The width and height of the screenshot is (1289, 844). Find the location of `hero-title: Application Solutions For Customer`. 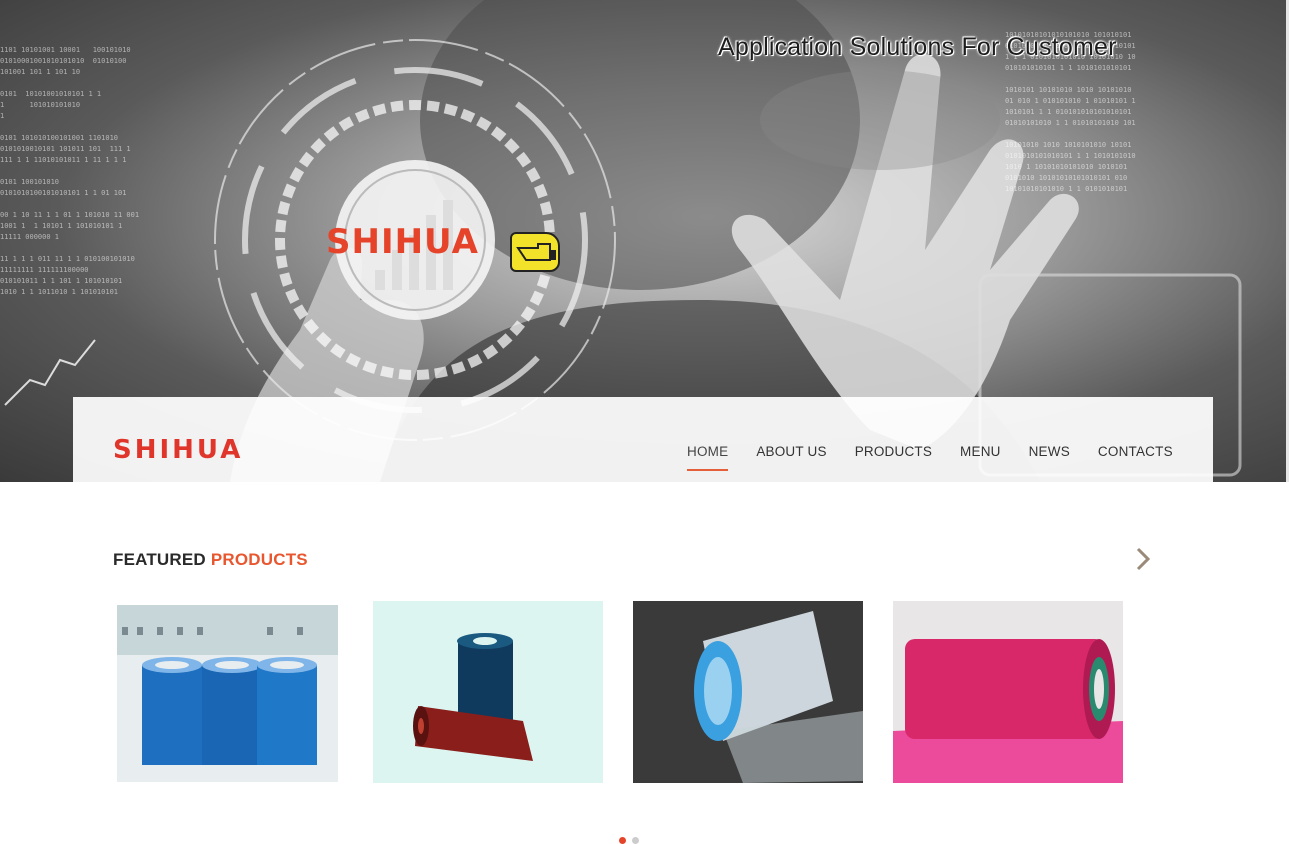

hero-title: Application Solutions For Customer is located at coordinates (917, 47).